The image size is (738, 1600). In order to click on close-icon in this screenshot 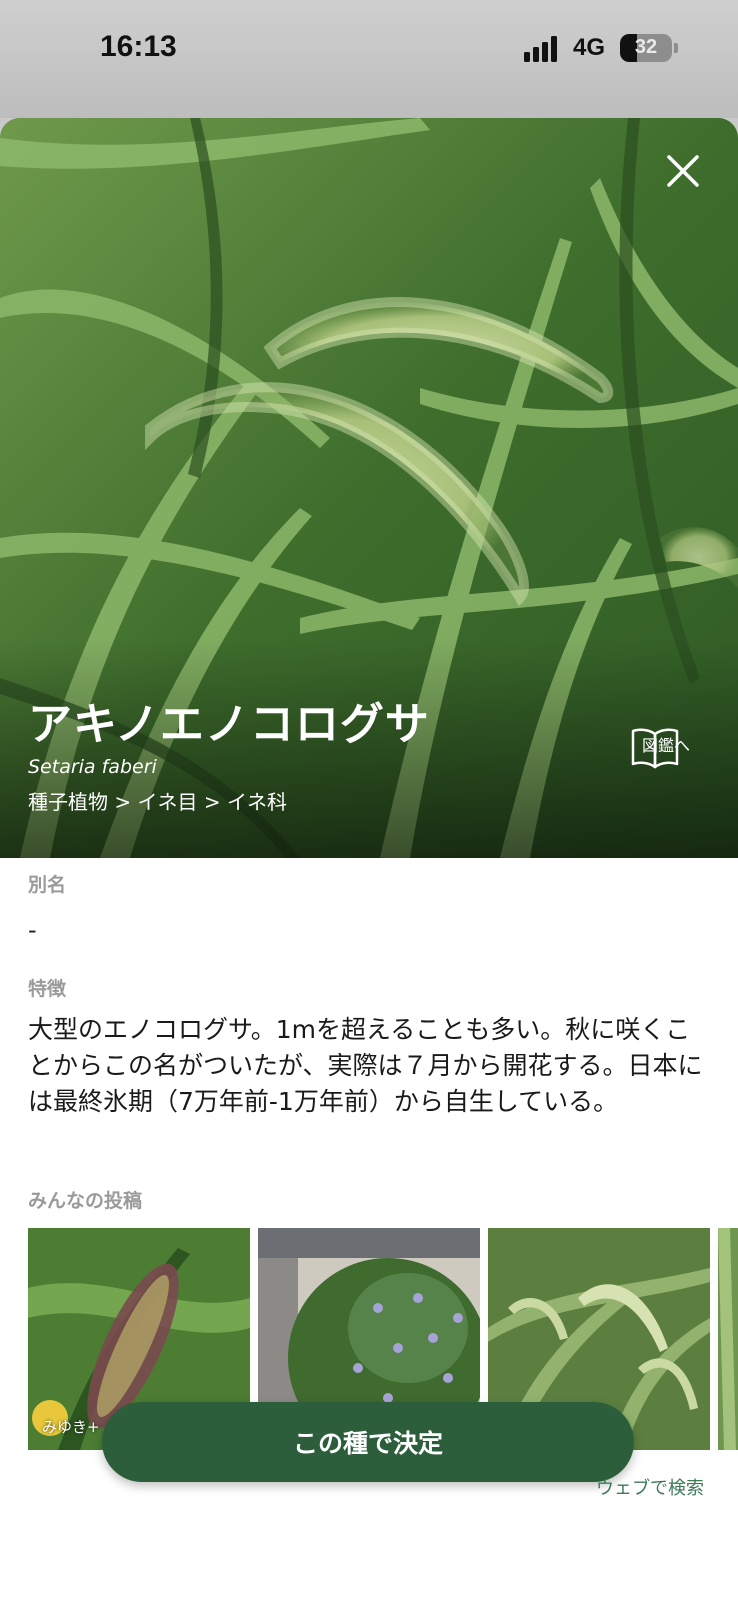, I will do `click(683, 171)`.